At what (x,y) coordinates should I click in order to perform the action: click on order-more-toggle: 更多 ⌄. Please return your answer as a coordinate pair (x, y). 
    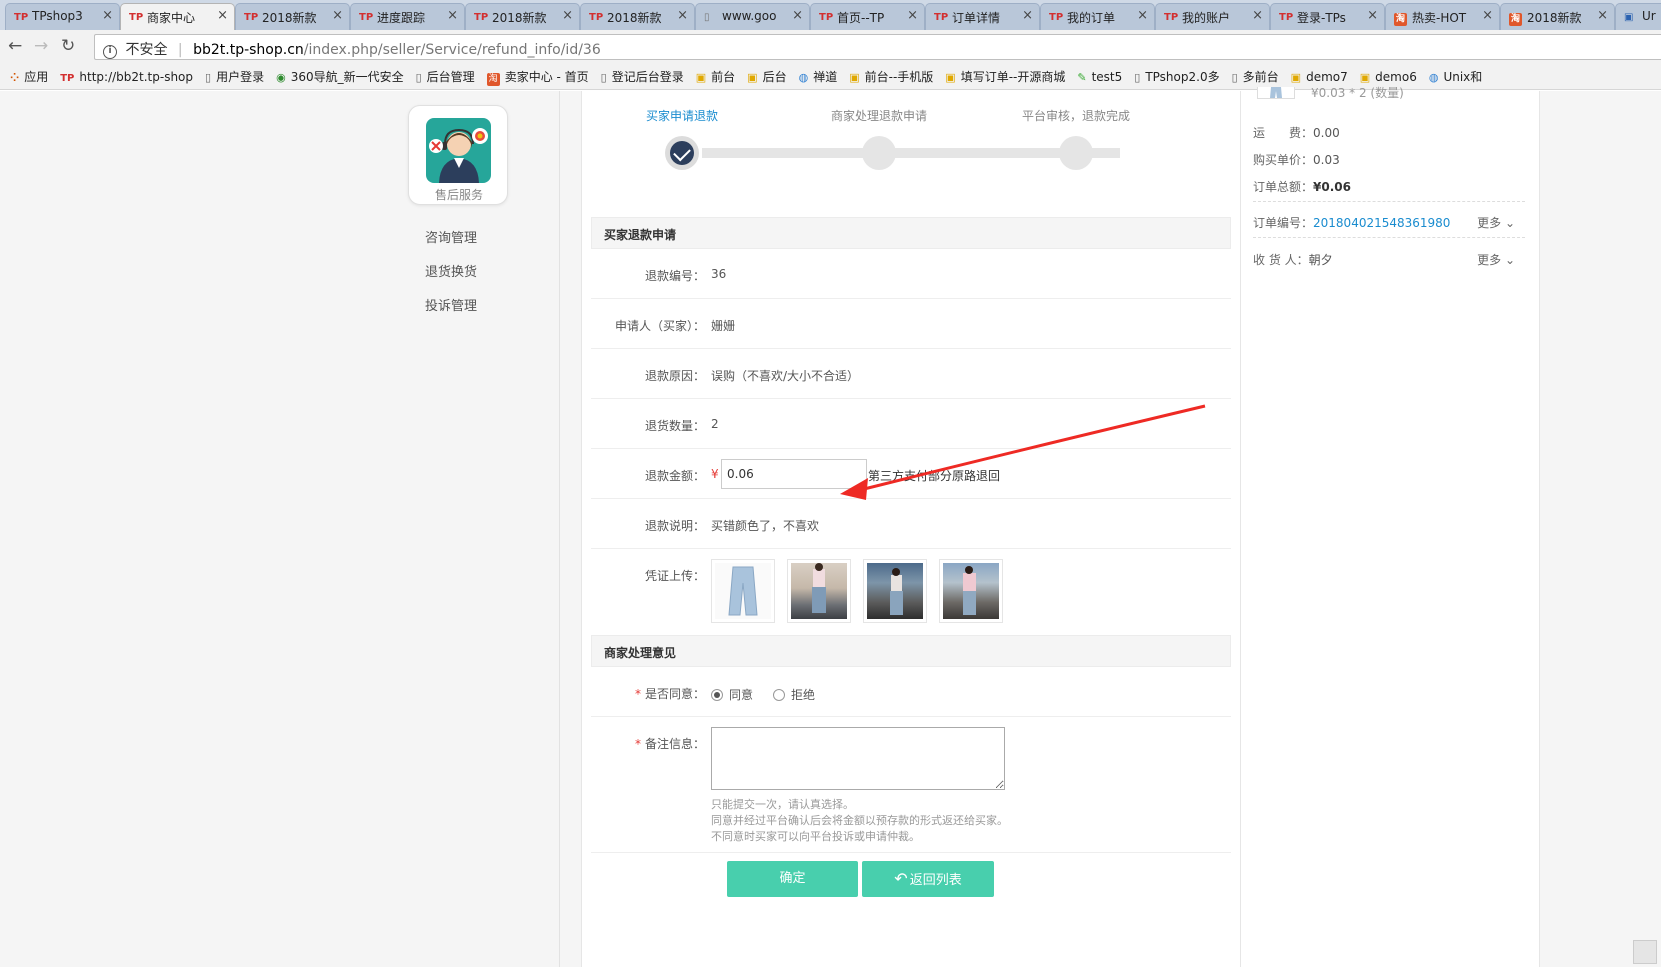
    Looking at the image, I should click on (1496, 222).